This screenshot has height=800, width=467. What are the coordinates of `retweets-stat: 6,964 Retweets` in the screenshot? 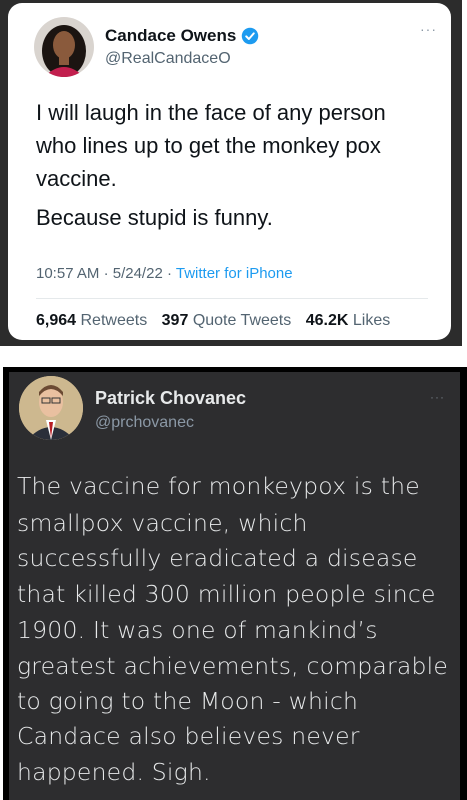 It's located at (91, 320).